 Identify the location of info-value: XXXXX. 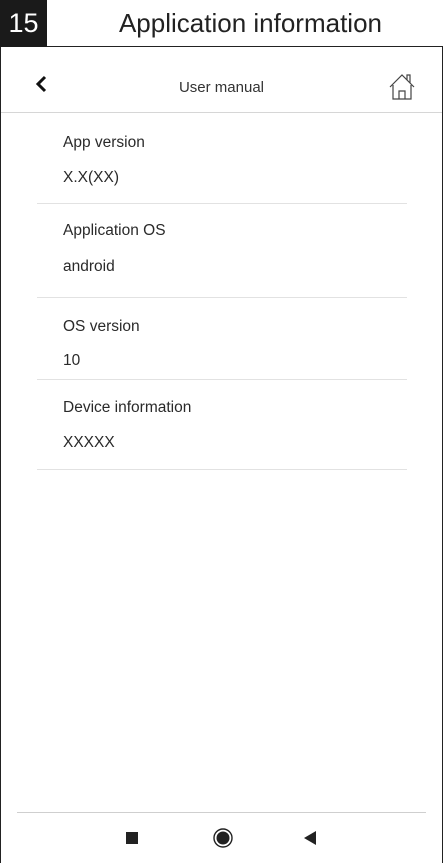
(89, 442).